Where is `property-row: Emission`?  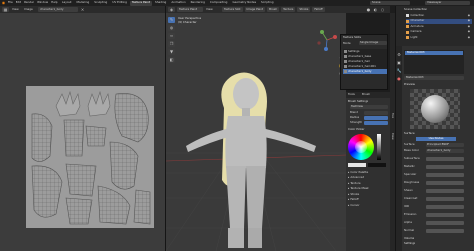 property-row: Emission is located at coordinates (436, 215).